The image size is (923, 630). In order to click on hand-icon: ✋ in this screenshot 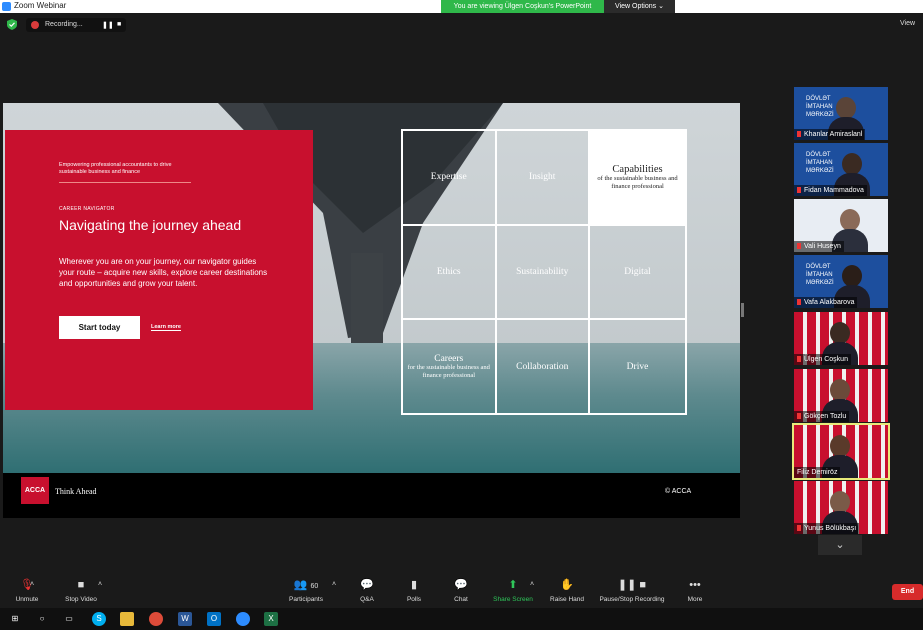, I will do `click(567, 585)`.